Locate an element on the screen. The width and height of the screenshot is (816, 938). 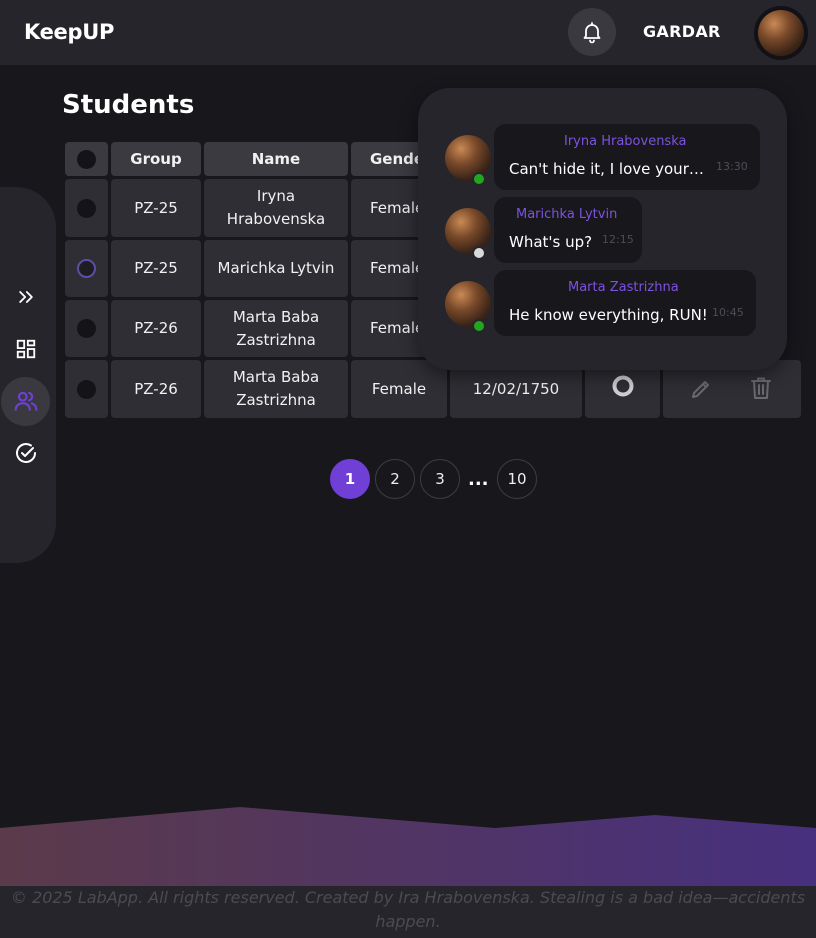
header-name: Name is located at coordinates (276, 159).